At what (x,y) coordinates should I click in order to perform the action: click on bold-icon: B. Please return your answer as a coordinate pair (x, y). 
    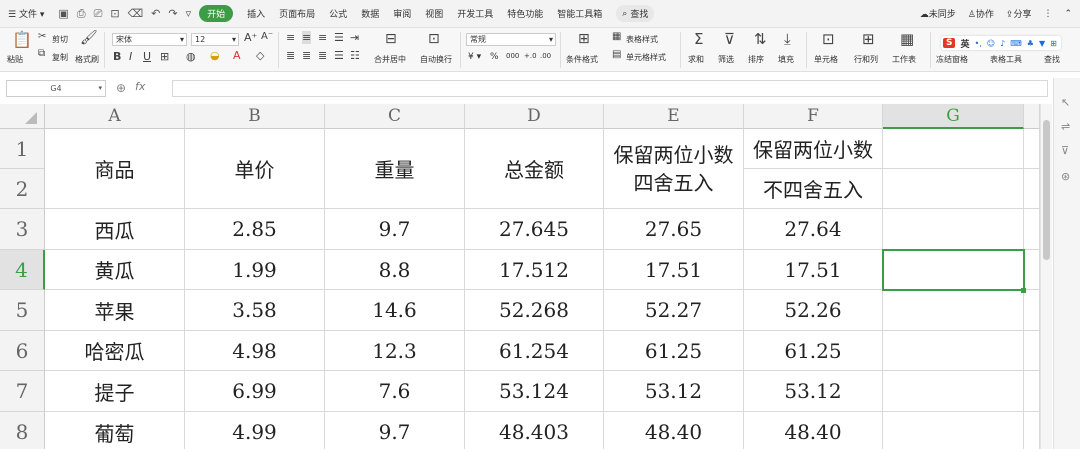
    Looking at the image, I should click on (117, 56).